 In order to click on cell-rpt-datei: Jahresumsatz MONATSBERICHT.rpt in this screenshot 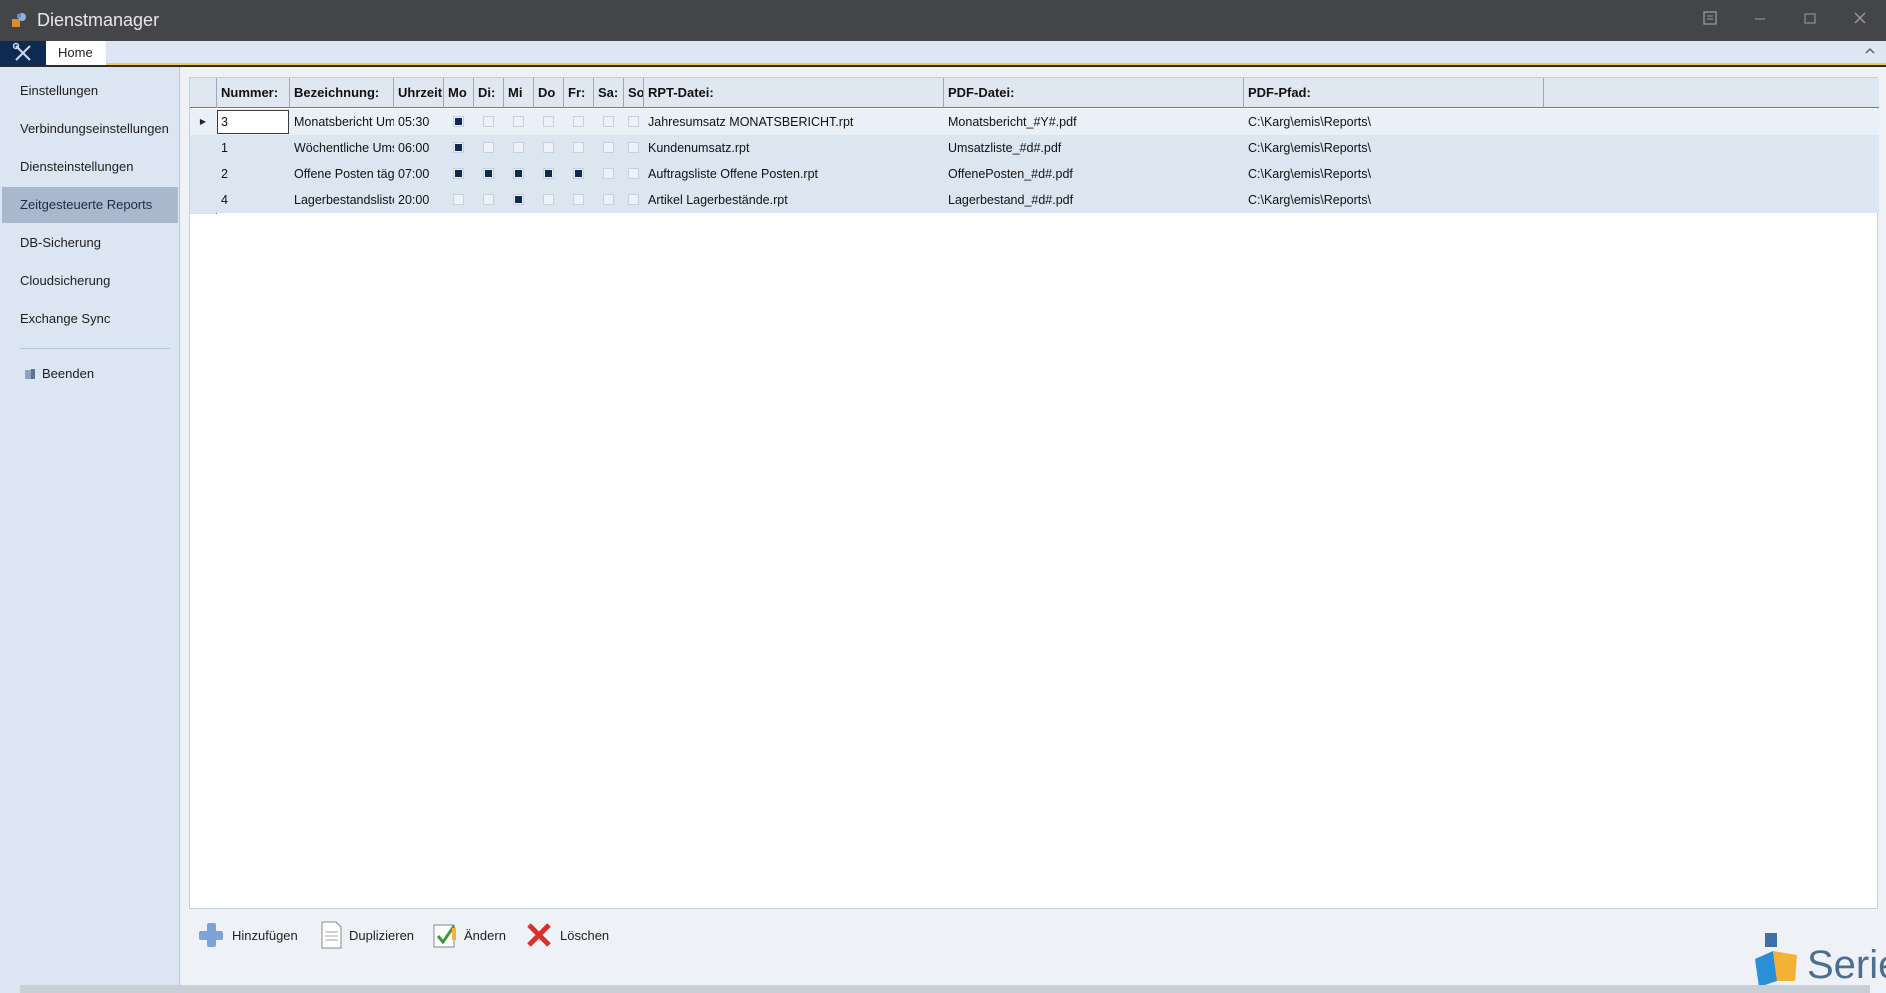, I will do `click(794, 122)`.